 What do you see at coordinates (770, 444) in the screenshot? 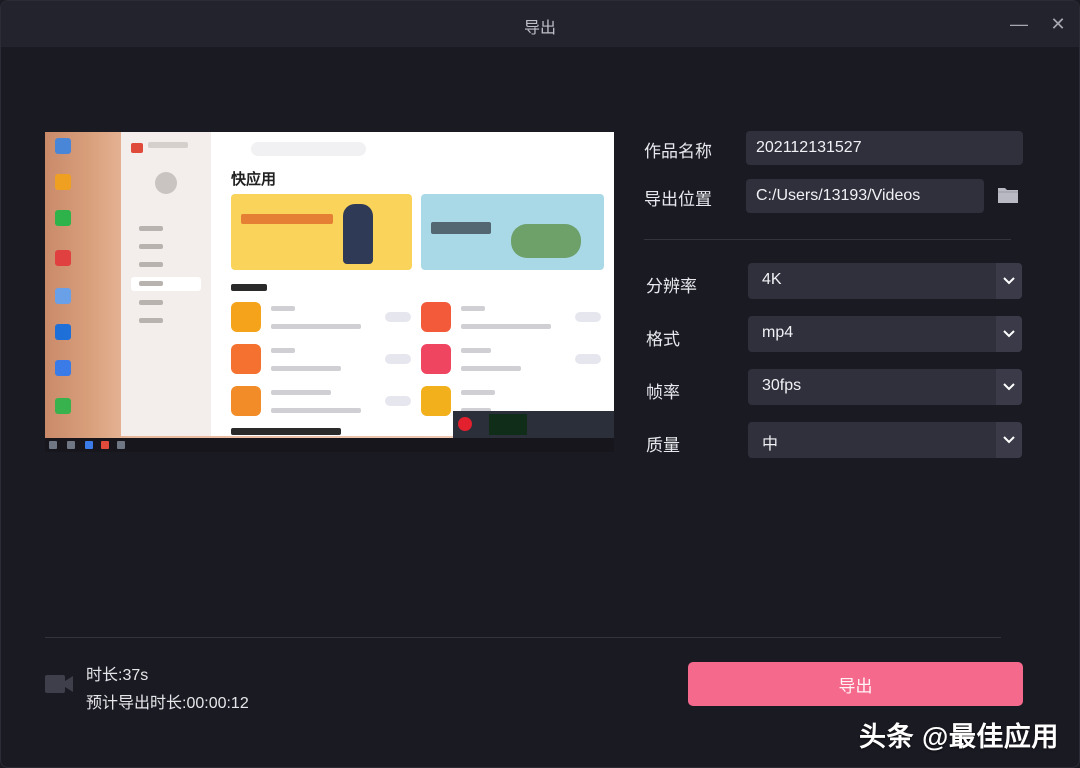
I see `quality-value: 中` at bounding box center [770, 444].